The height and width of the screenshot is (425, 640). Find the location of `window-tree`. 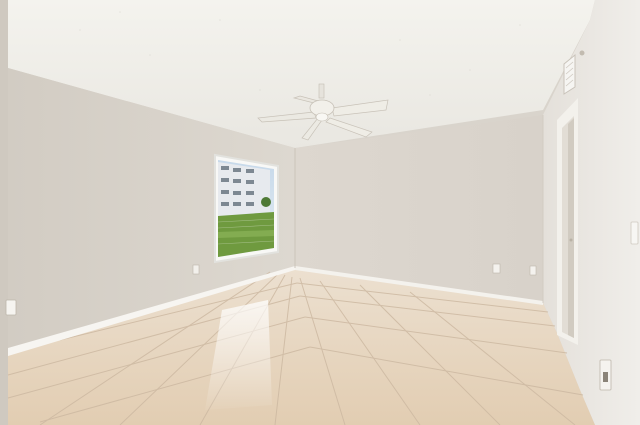

window-tree is located at coordinates (266, 202).